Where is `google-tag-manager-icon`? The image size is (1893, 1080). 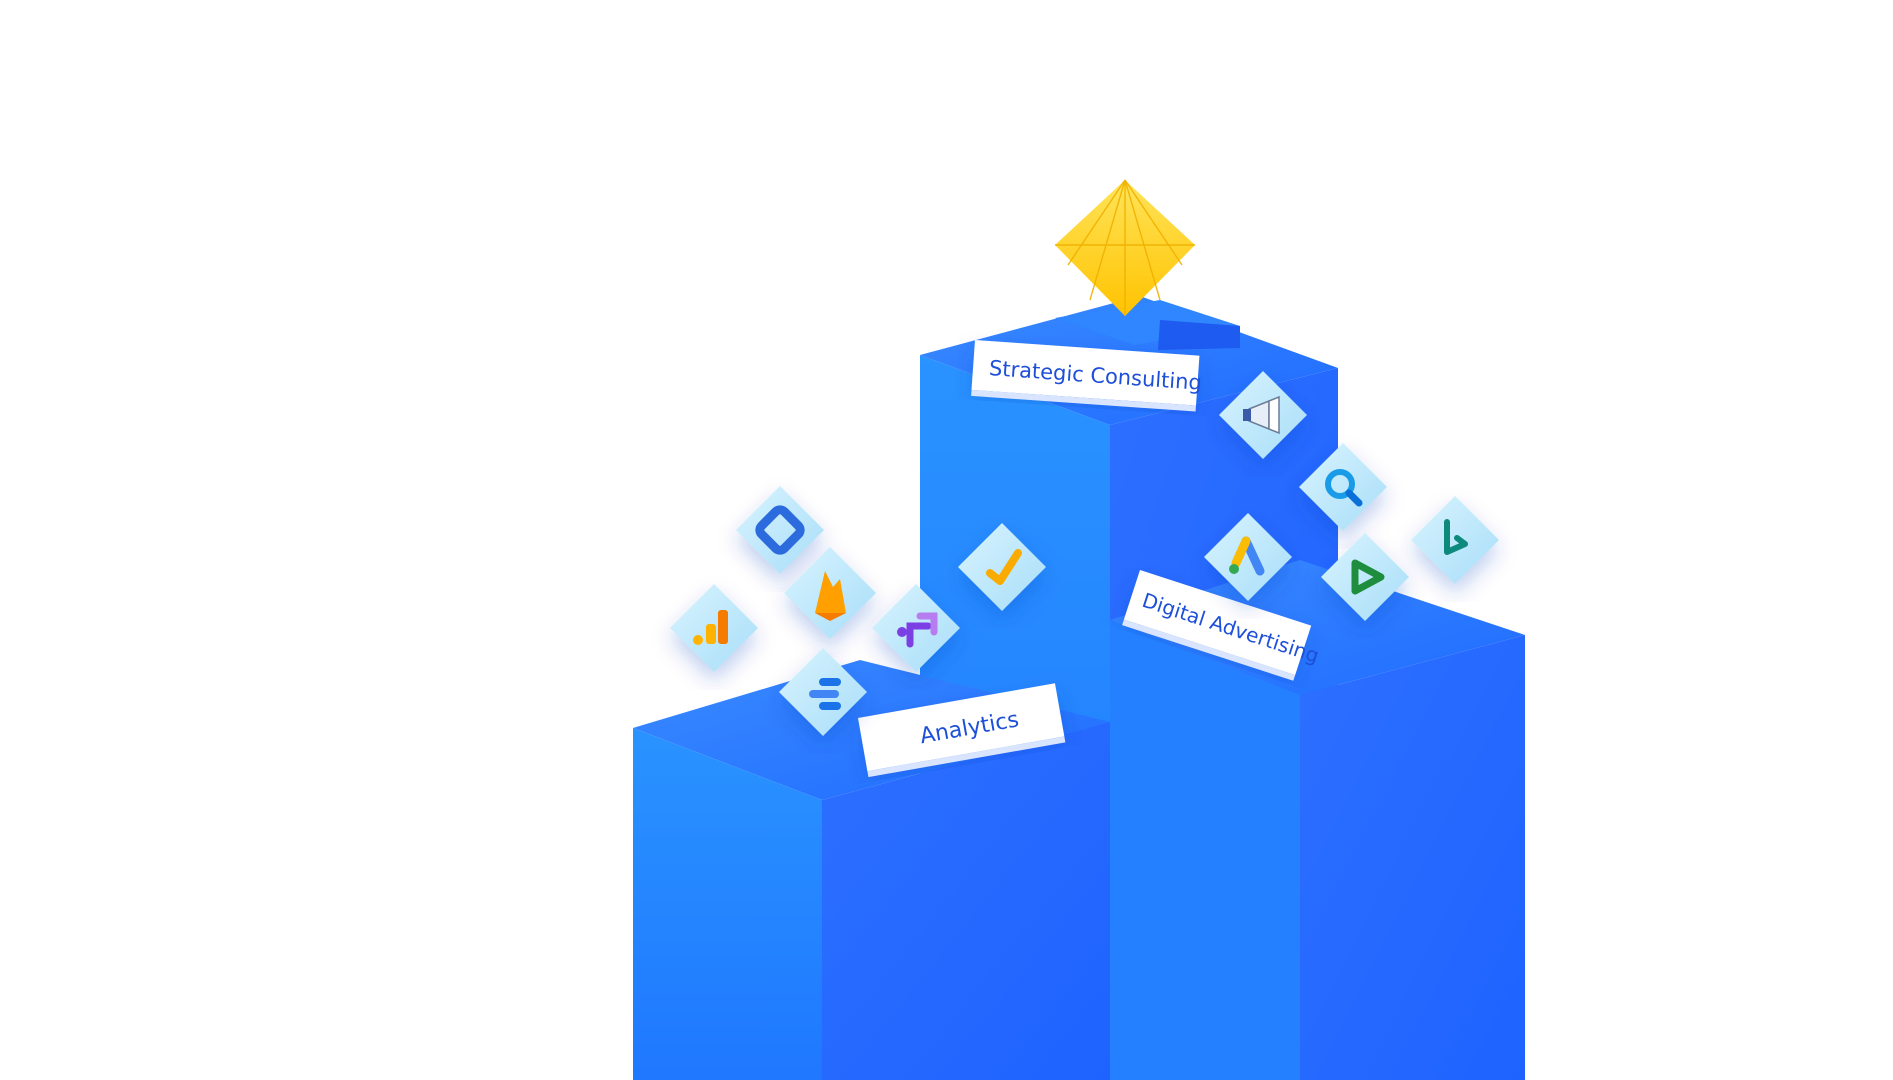 google-tag-manager-icon is located at coordinates (780, 530).